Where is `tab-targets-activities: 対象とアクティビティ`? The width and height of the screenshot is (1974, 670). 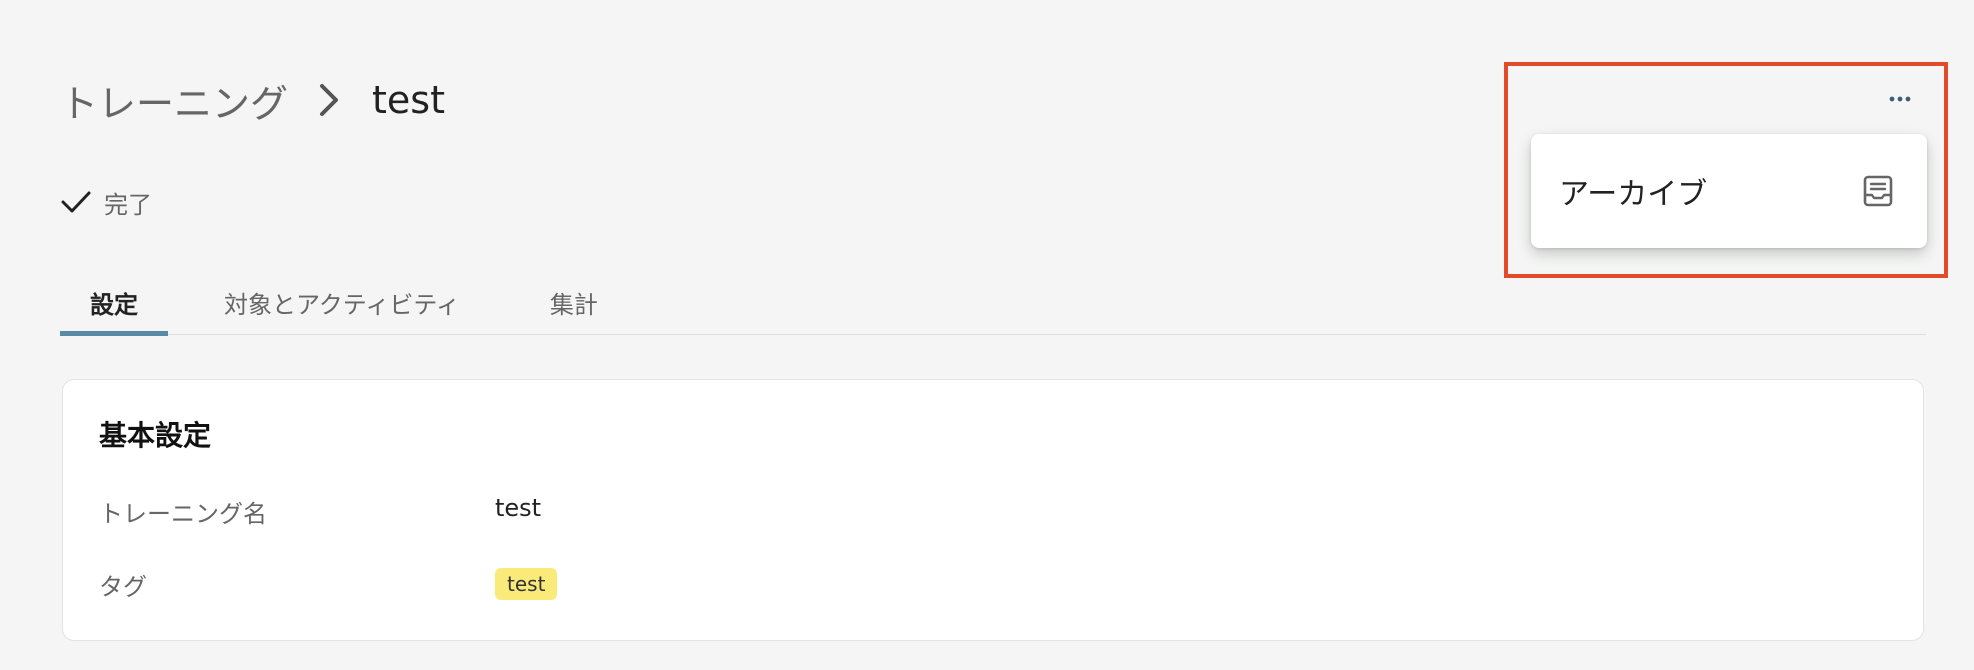
tab-targets-activities: 対象とアクティビティ is located at coordinates (342, 302).